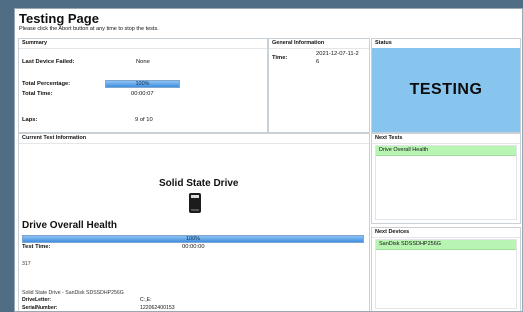 This screenshot has width=523, height=312. Describe the element at coordinates (40, 308) in the screenshot. I see `serial-label: SerialNumber:` at that location.